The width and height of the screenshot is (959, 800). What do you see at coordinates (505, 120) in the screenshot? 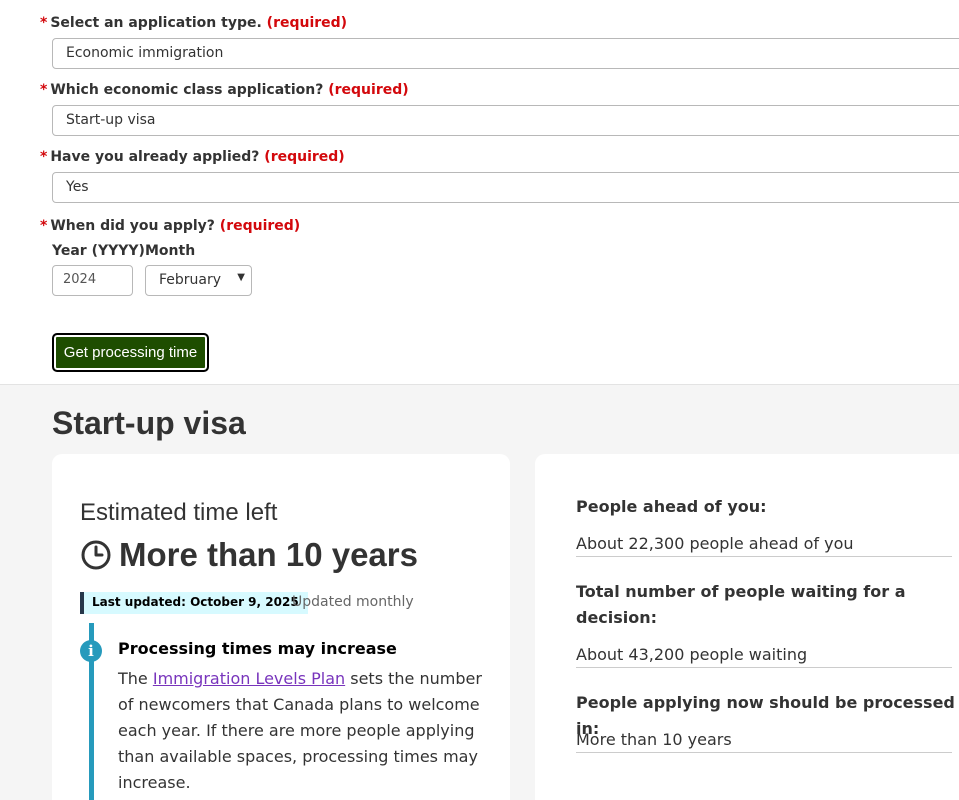
I see `econ-class-select: Start-up visa` at bounding box center [505, 120].